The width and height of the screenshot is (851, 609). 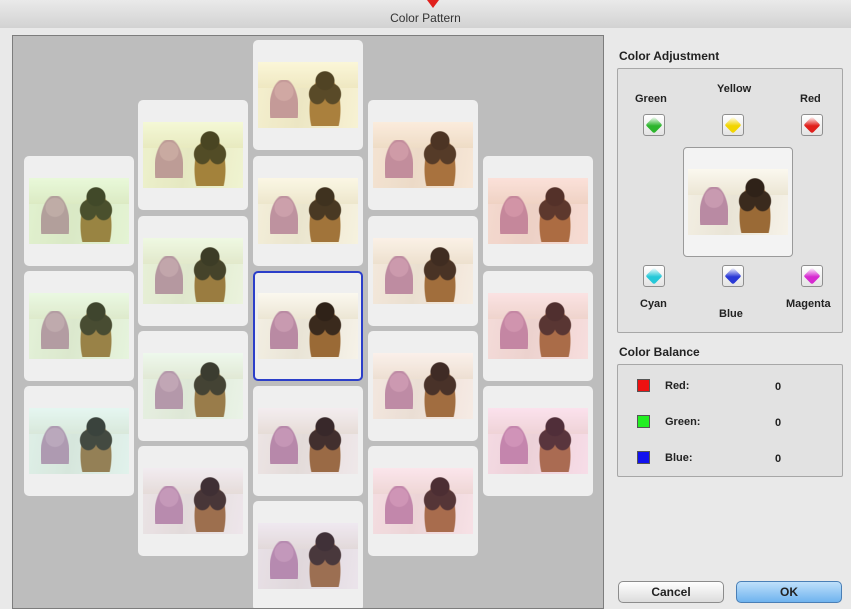 What do you see at coordinates (643, 421) in the screenshot?
I see `green-swatch` at bounding box center [643, 421].